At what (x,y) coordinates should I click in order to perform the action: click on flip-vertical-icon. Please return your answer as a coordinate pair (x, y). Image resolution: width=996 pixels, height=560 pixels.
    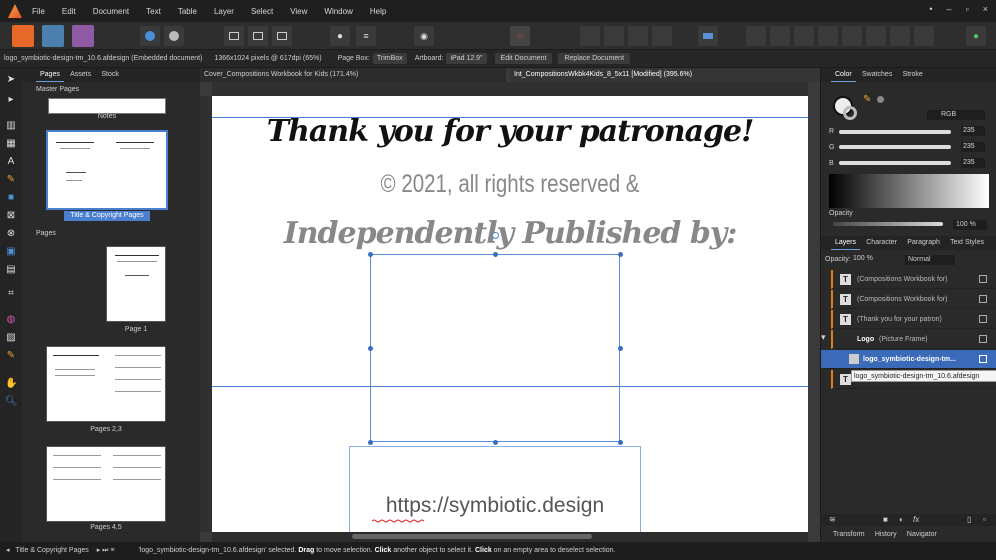
    Looking at the image, I should click on (780, 36).